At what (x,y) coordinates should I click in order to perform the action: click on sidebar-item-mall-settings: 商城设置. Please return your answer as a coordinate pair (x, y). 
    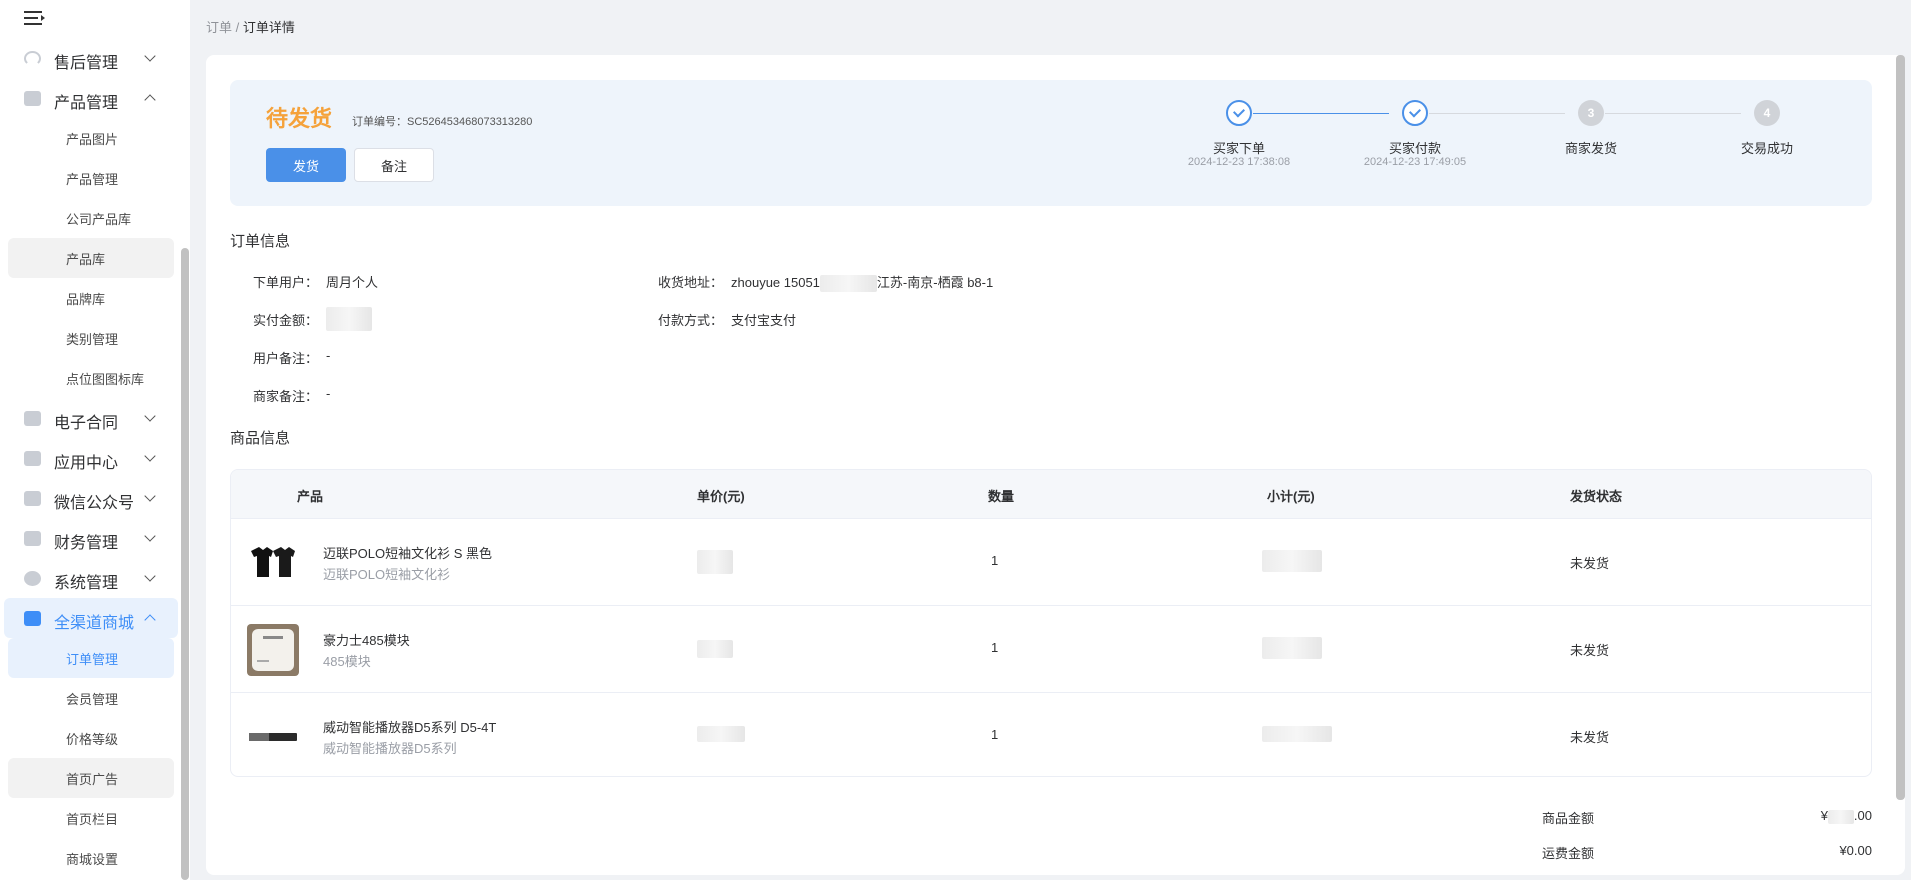
    Looking at the image, I should click on (91, 858).